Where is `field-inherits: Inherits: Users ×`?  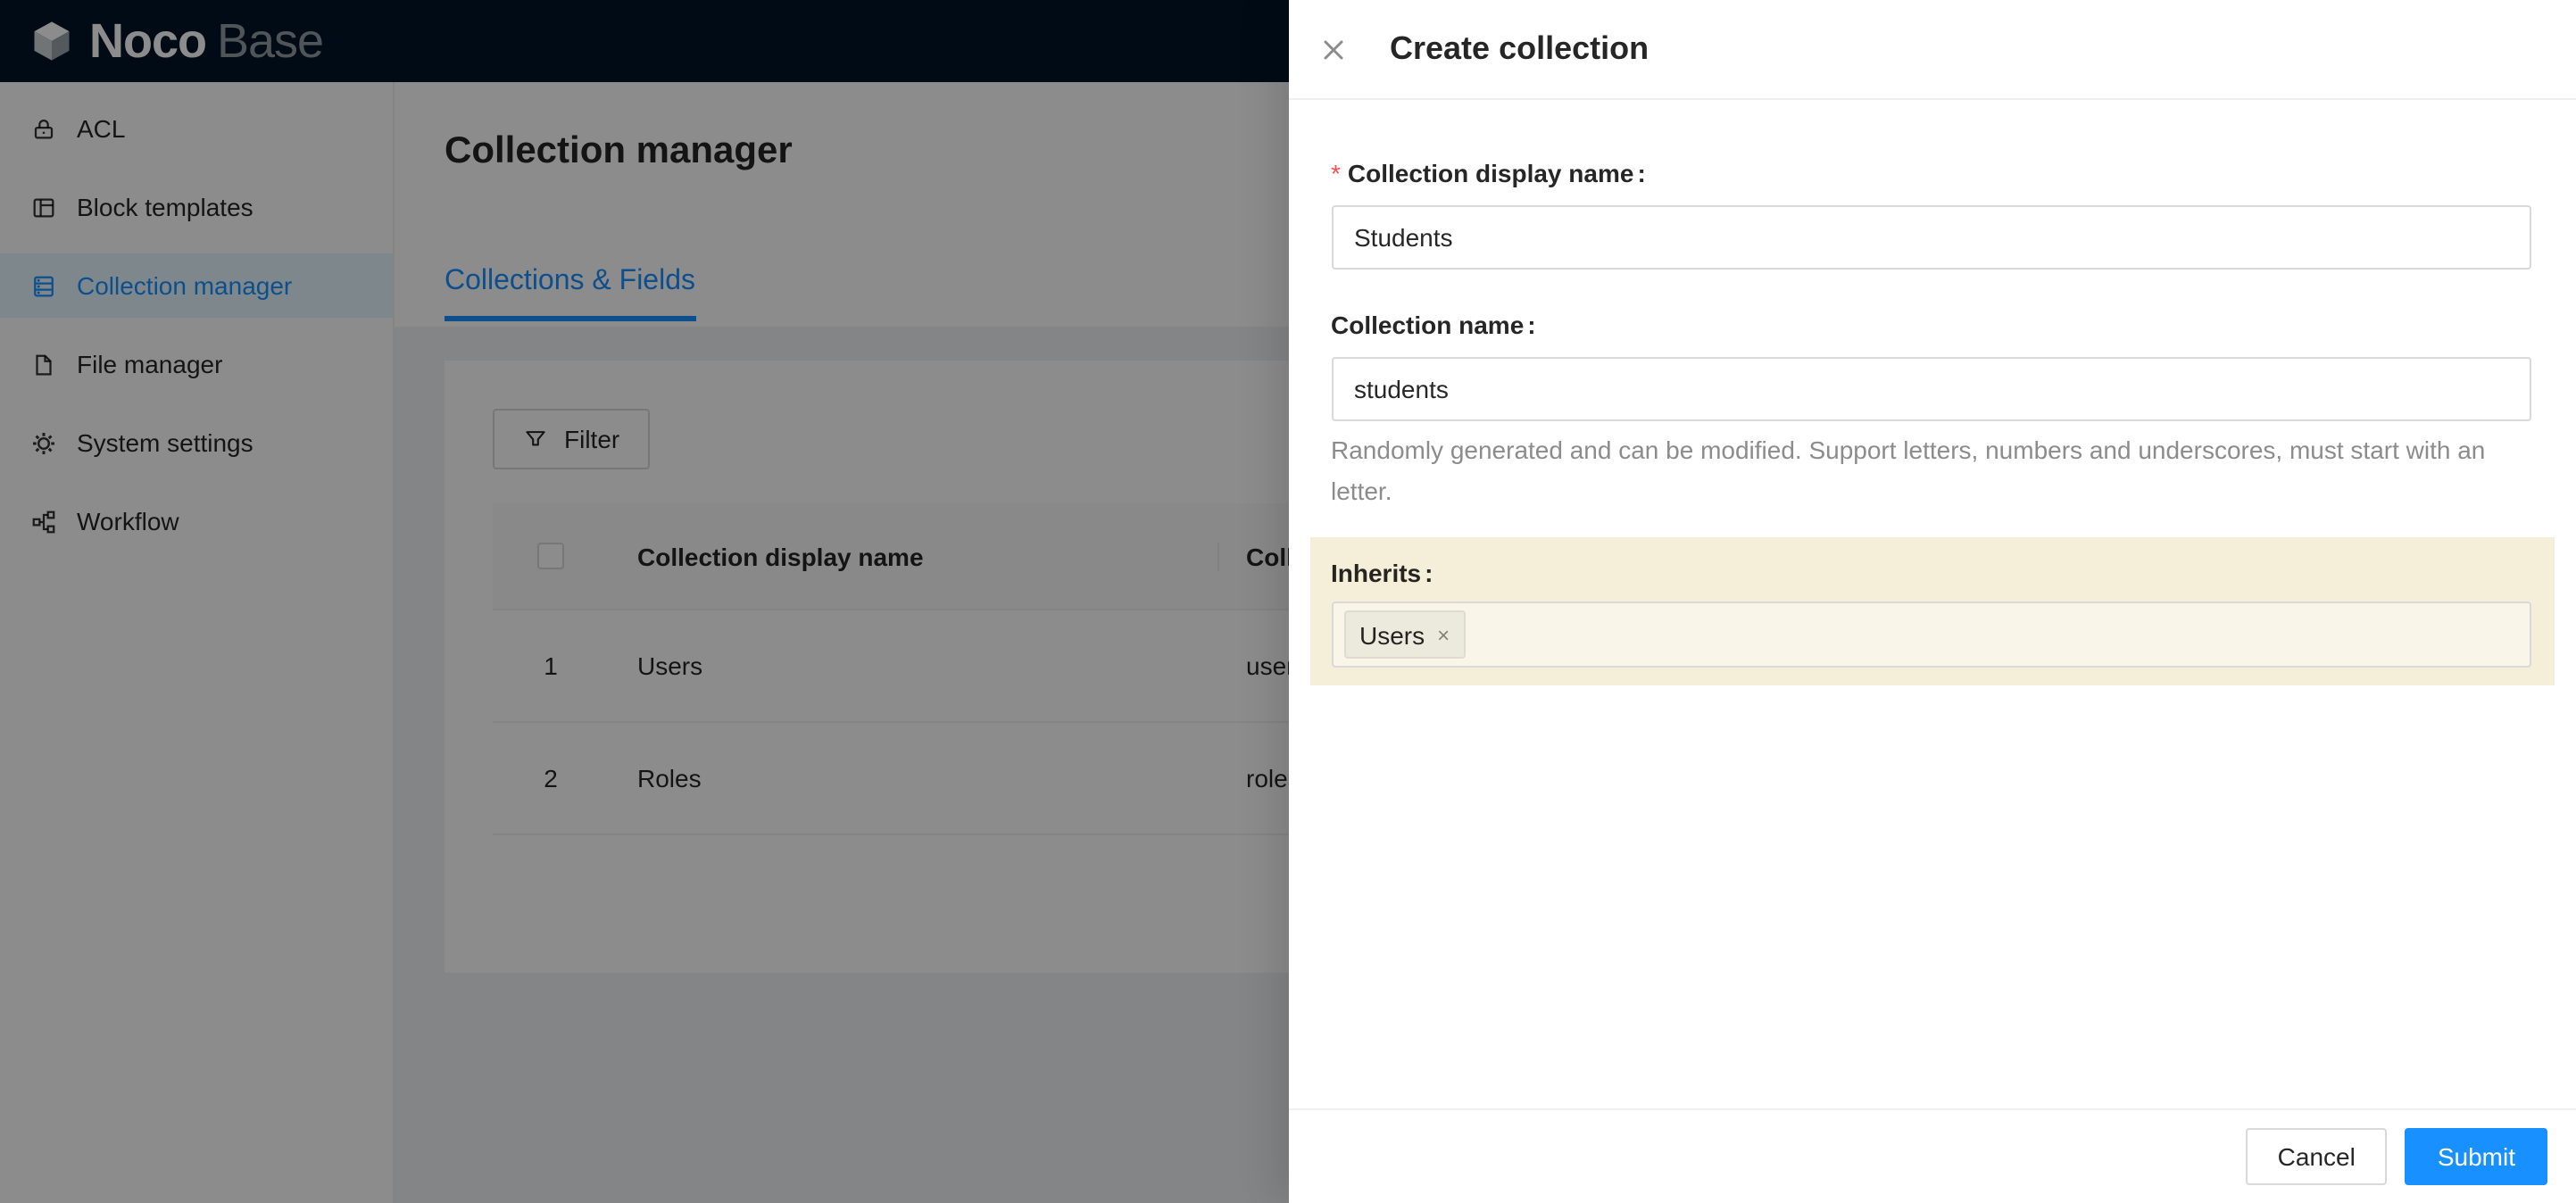 field-inherits: Inherits: Users × is located at coordinates (1932, 611).